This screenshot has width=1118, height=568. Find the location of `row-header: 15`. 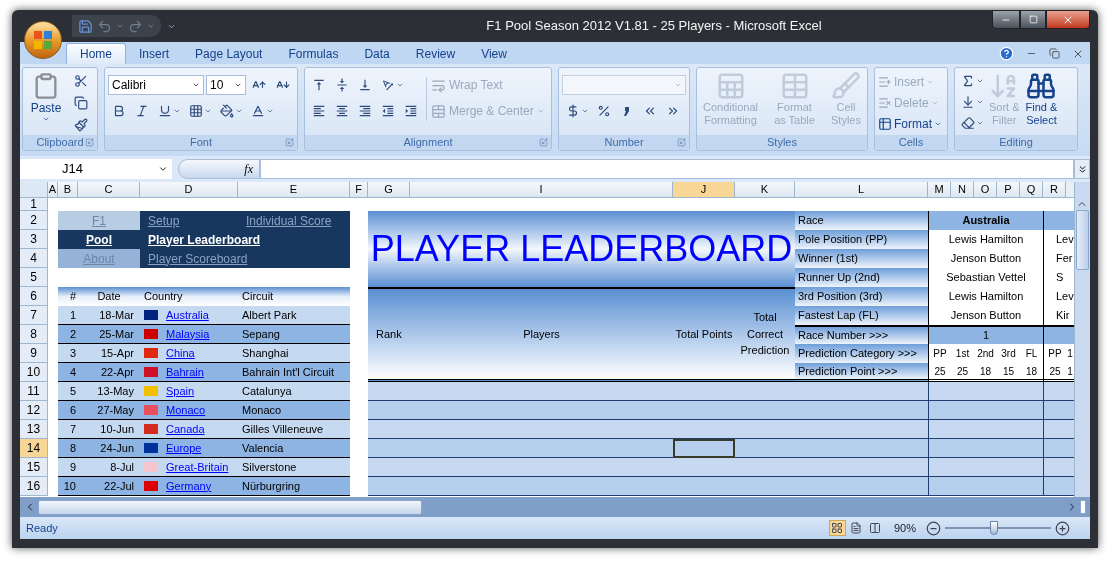

row-header: 15 is located at coordinates (34, 467).